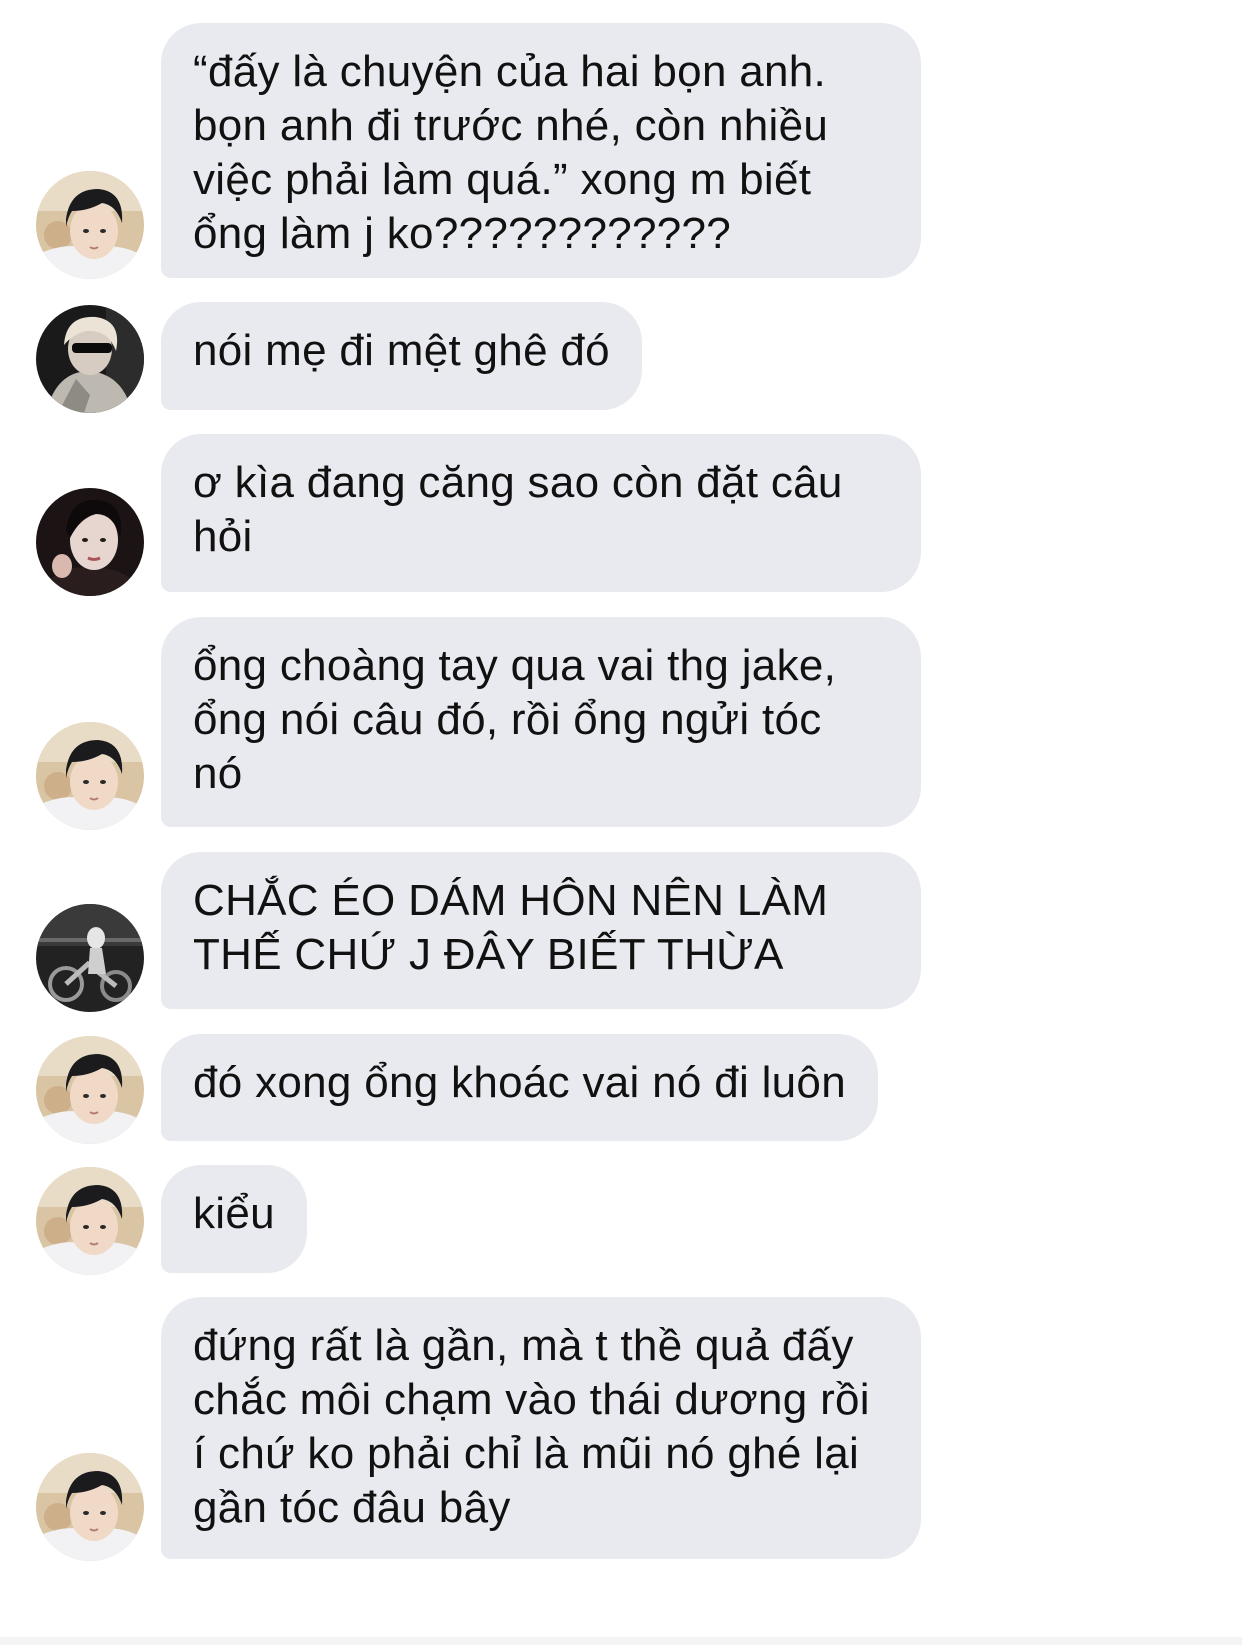 Image resolution: width=1242 pixels, height=1645 pixels. Describe the element at coordinates (541, 513) in the screenshot. I see `message-bubble: ơ kìa đang căng sao còn đặt câu hỏi` at that location.